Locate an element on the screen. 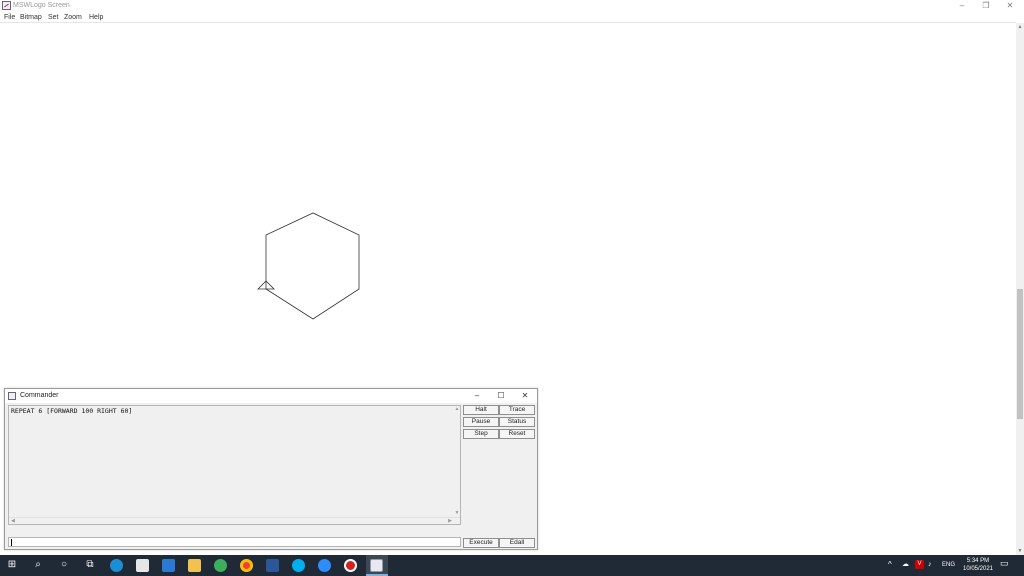 This screenshot has height=576, width=1024. commander-minimize-button: – is located at coordinates (477, 396).